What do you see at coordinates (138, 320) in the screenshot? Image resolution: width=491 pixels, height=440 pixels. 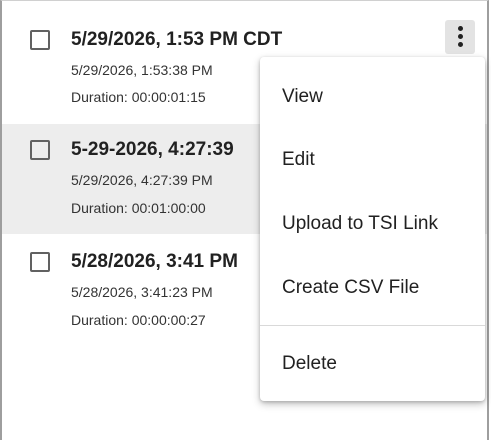 I see `record-duration: Duration: 00:00:00:27` at bounding box center [138, 320].